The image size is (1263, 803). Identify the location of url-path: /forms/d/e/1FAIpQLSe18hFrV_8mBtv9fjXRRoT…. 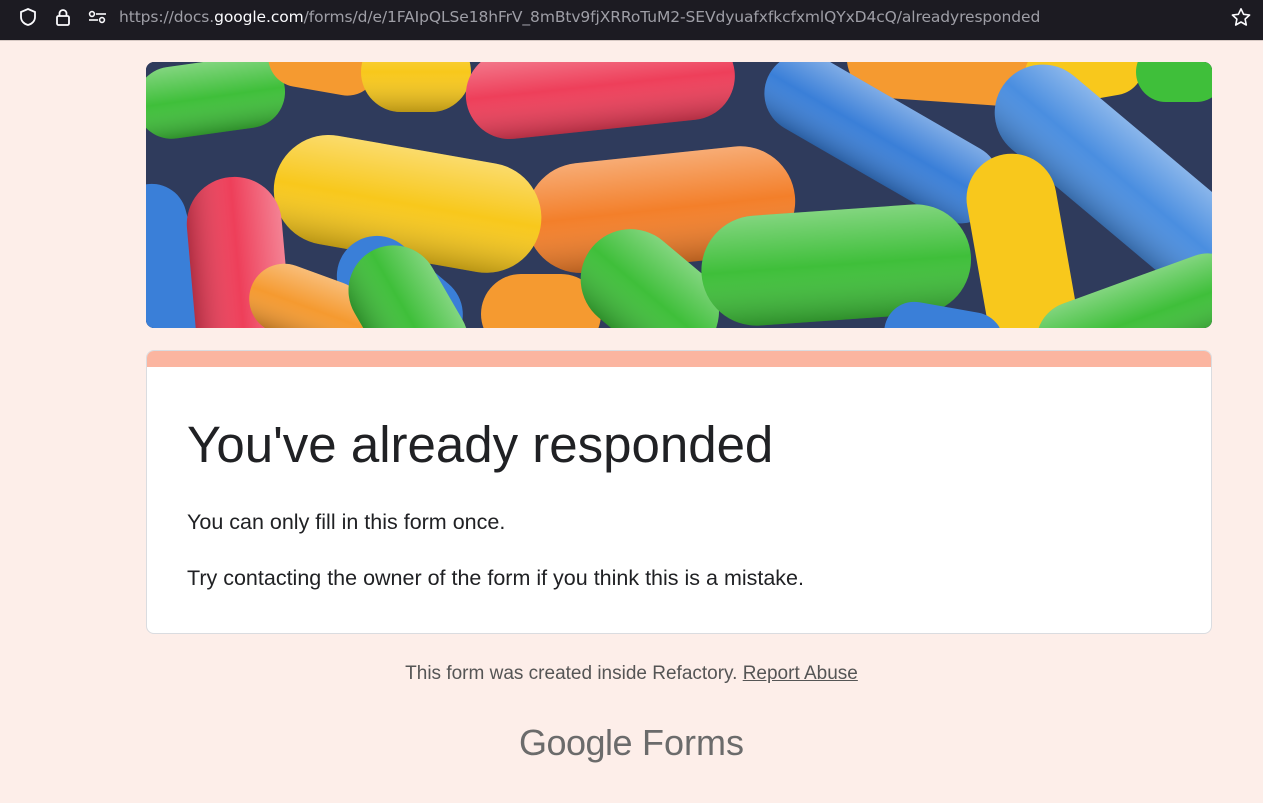
(672, 17).